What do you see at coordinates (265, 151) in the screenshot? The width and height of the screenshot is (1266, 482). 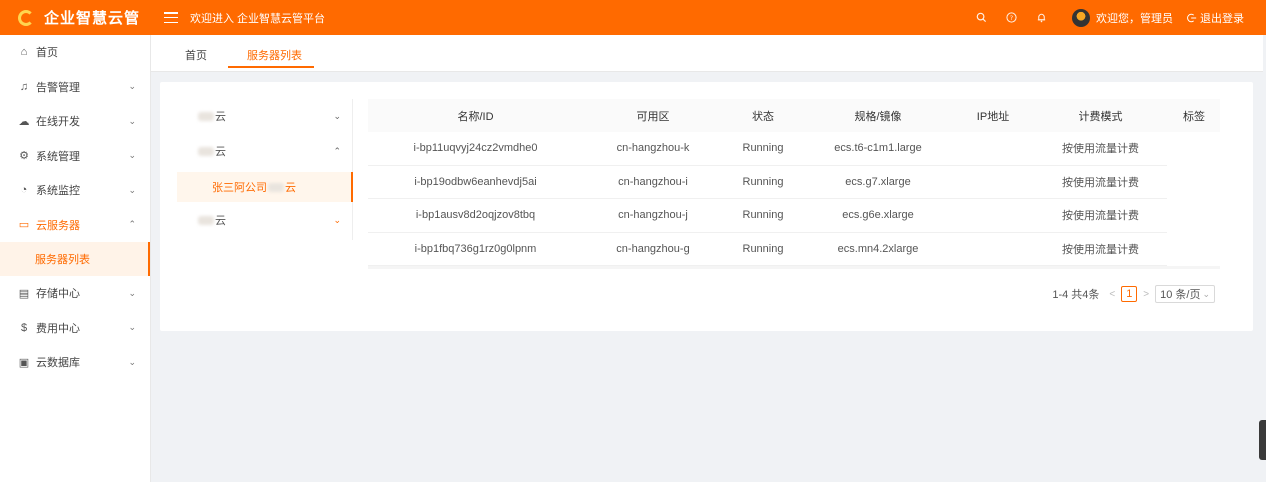 I see `tree-node: 云 ⌃` at bounding box center [265, 151].